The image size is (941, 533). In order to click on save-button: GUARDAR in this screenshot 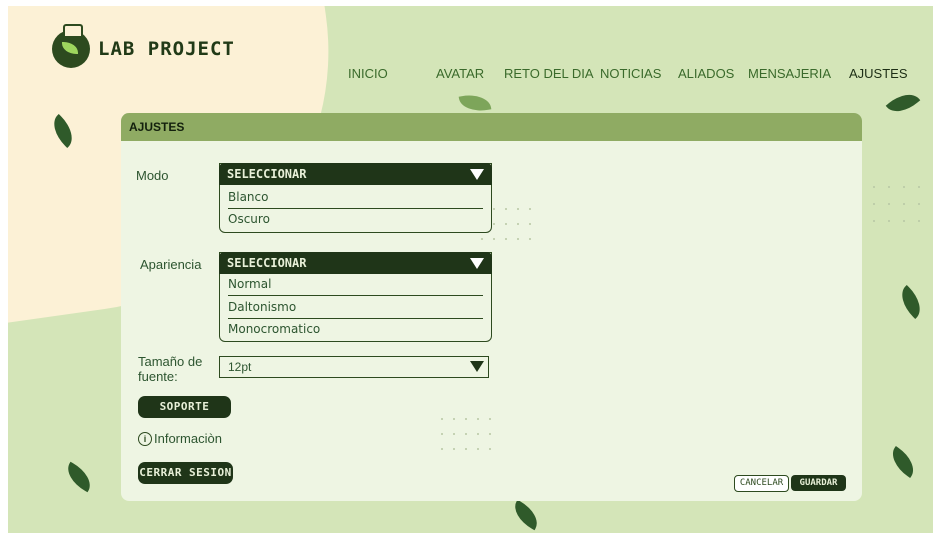, I will do `click(818, 483)`.